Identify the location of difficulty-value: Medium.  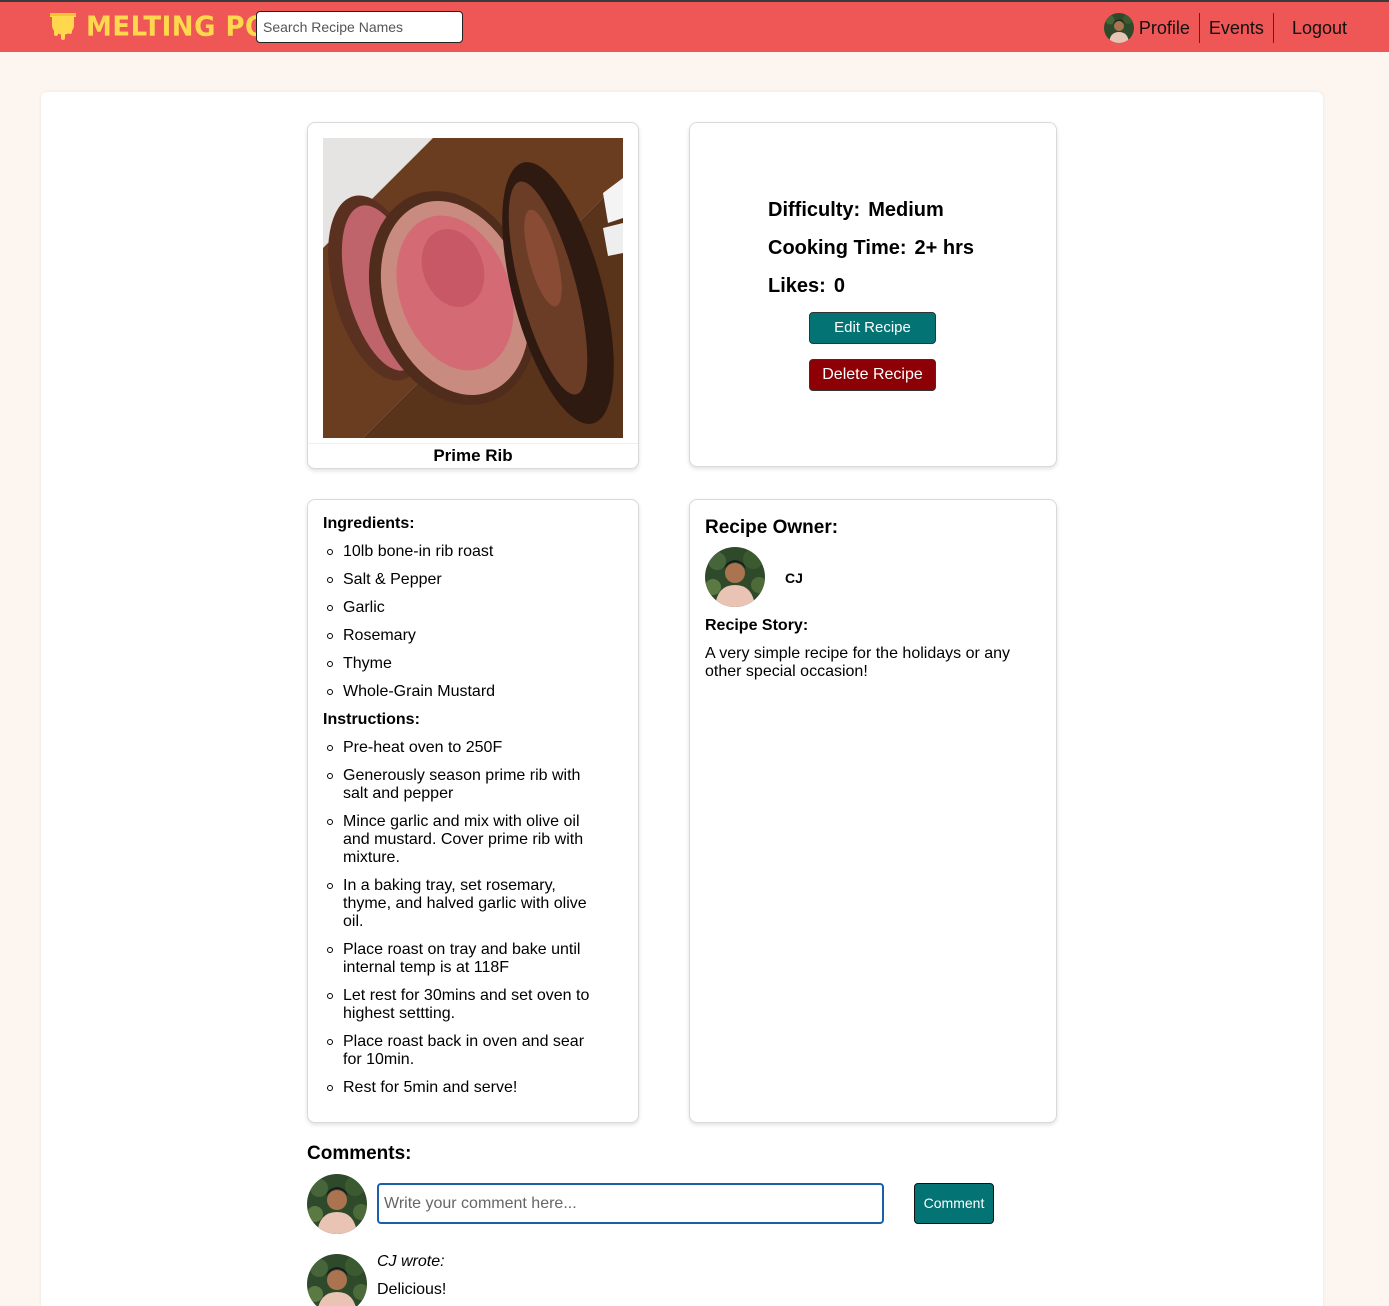
(906, 210).